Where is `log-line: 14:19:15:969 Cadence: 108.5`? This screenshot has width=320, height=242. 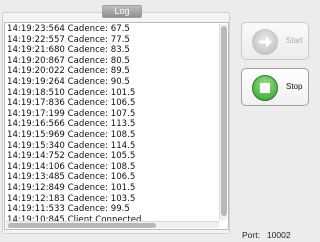 log-line: 14:19:15:969 Cadence: 108.5 is located at coordinates (71, 134).